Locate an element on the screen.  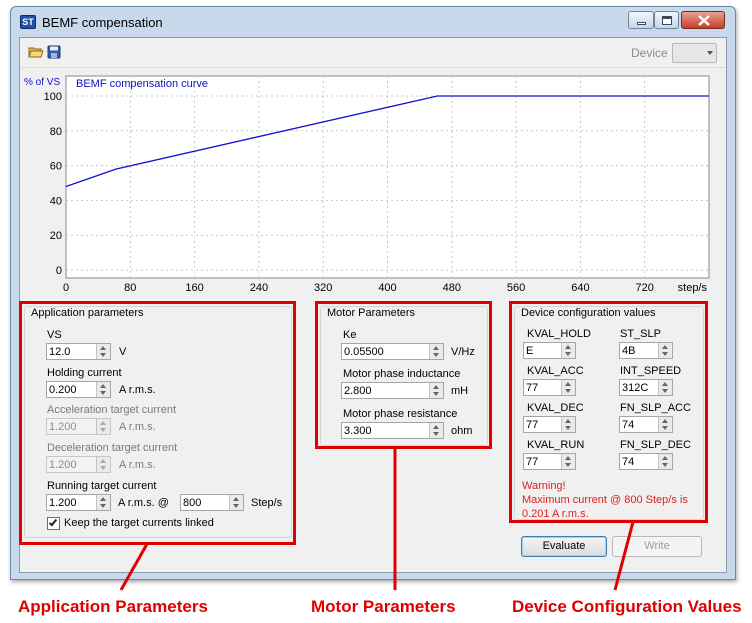
device-configuration-caption: Device Configuration Values is located at coordinates (627, 606).